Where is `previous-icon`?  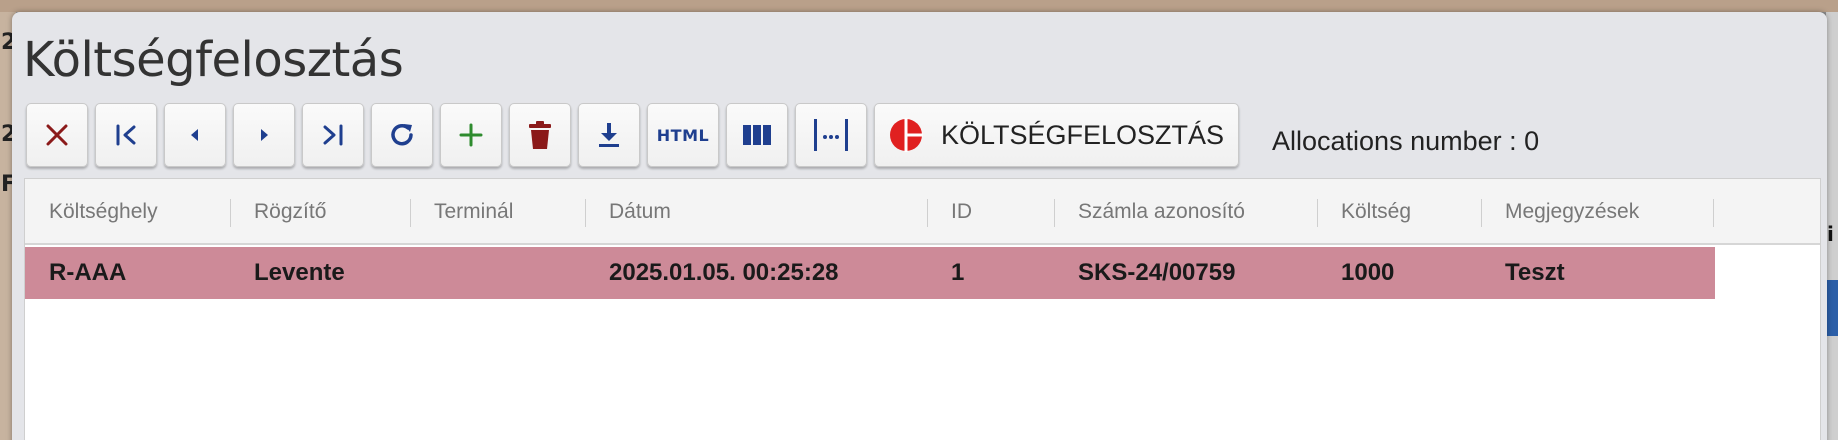 previous-icon is located at coordinates (194, 135).